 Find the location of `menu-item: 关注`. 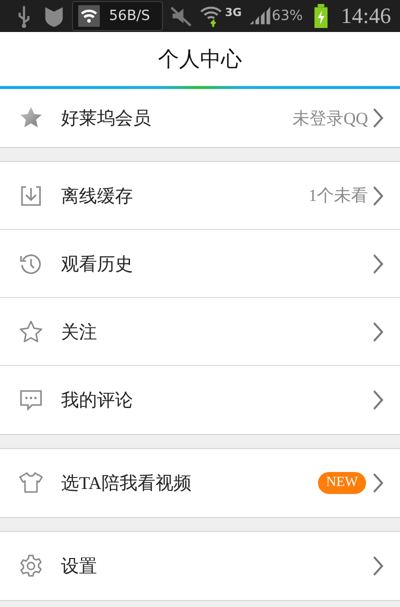

menu-item: 关注 is located at coordinates (200, 332).